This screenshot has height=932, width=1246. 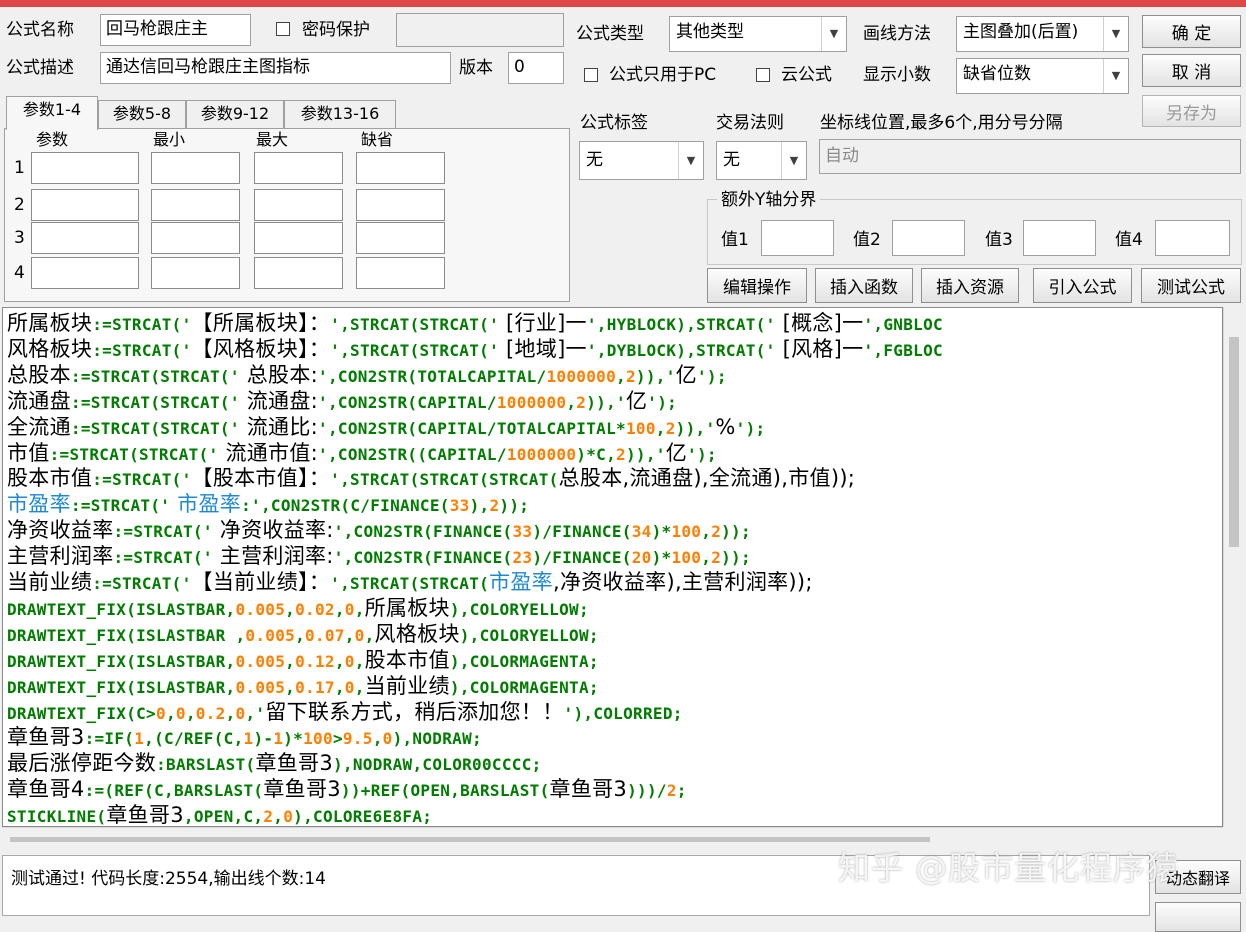 What do you see at coordinates (1192, 238) in the screenshot?
I see `y-value-4-input` at bounding box center [1192, 238].